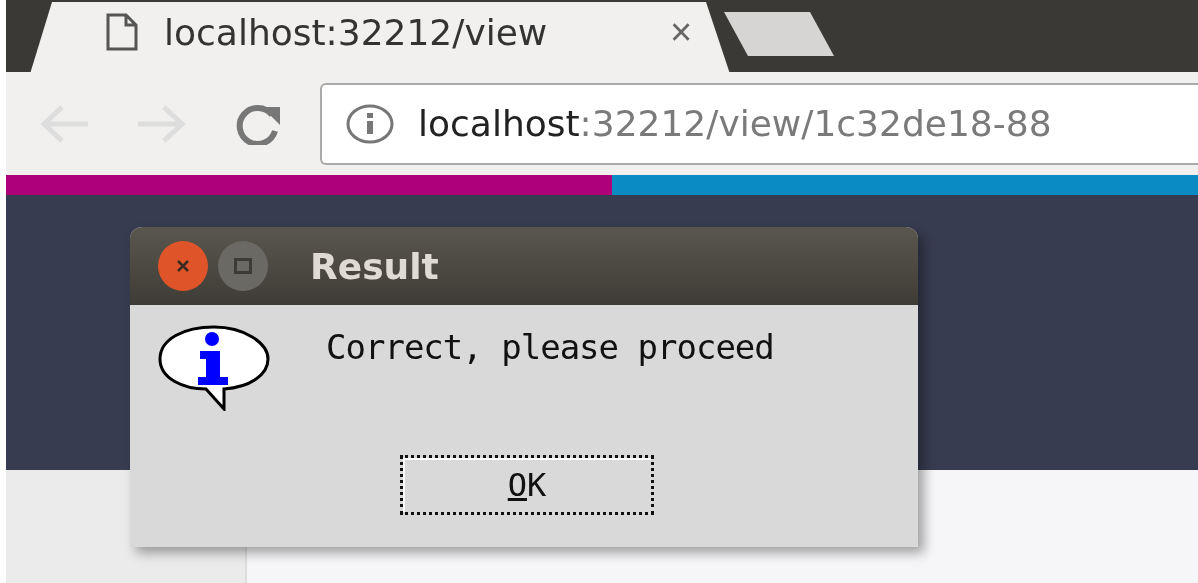 Image resolution: width=1198 pixels, height=583 pixels. I want to click on dialog-title: Result, so click(374, 266).